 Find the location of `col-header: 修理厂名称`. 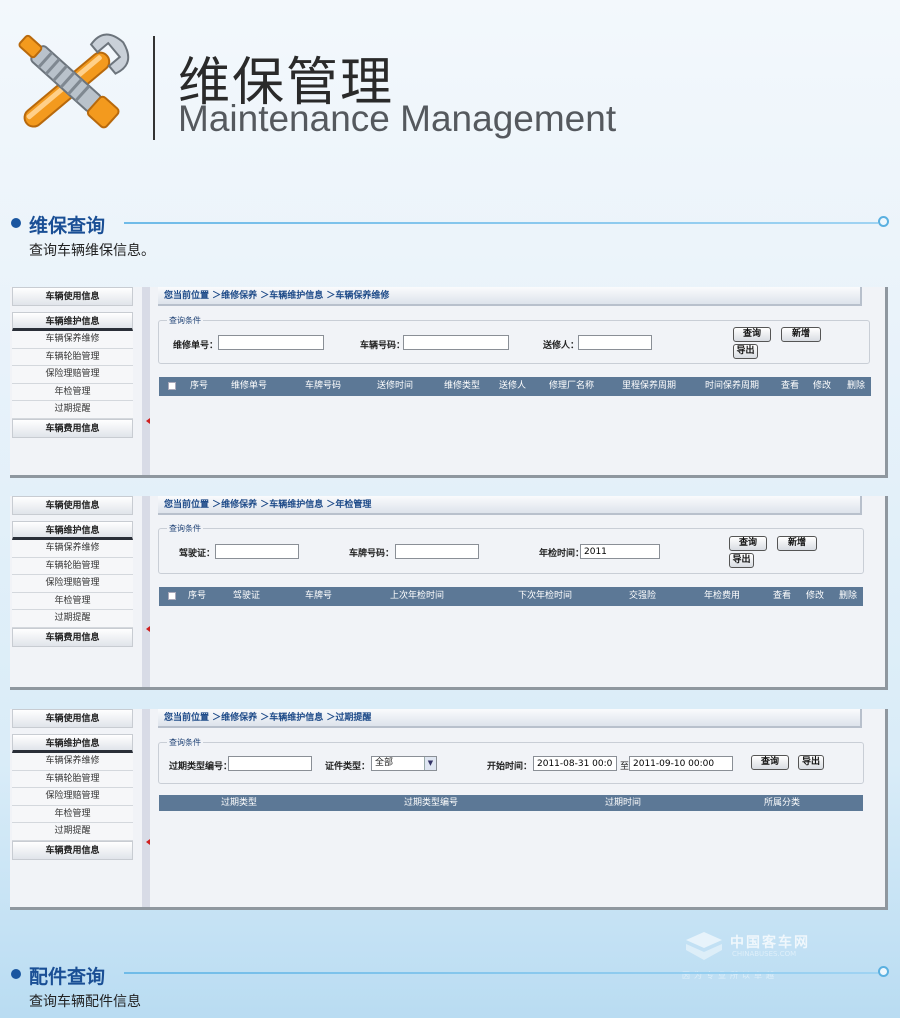

col-header: 修理厂名称 is located at coordinates (571, 386).